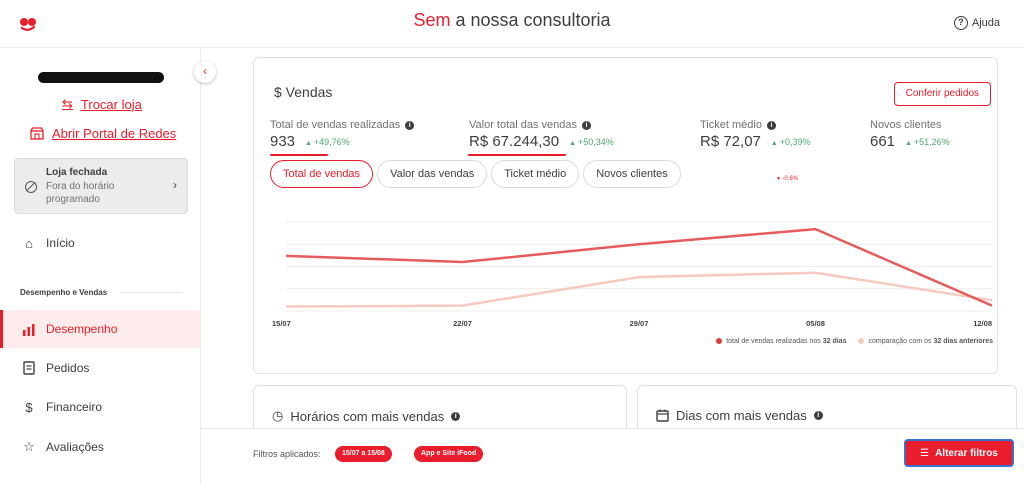 This screenshot has width=1024, height=485. I want to click on x-tick-label: 12/08, so click(982, 323).